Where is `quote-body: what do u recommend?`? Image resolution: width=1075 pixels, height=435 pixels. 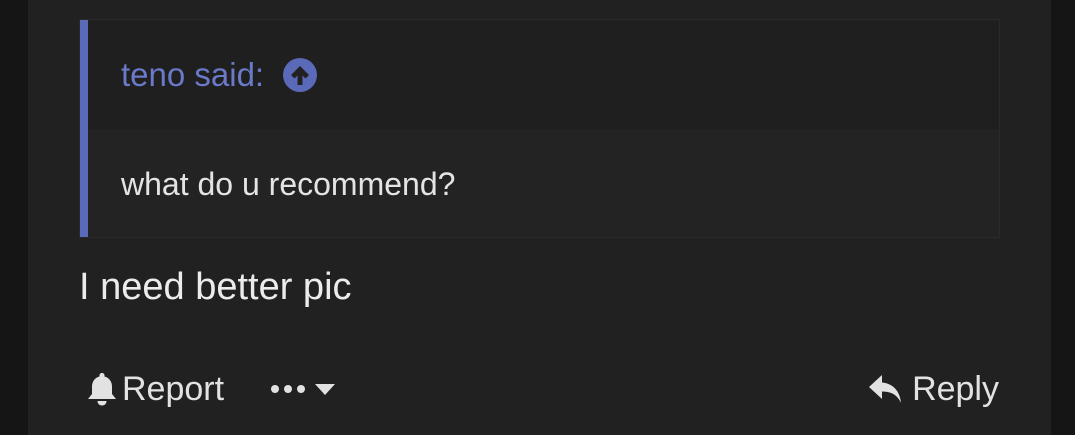 quote-body: what do u recommend? is located at coordinates (288, 184).